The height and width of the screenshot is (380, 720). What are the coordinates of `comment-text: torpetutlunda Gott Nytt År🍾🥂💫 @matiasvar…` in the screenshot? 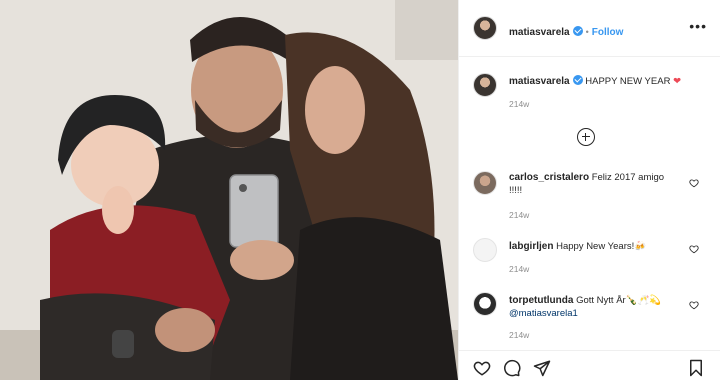 It's located at (594, 307).